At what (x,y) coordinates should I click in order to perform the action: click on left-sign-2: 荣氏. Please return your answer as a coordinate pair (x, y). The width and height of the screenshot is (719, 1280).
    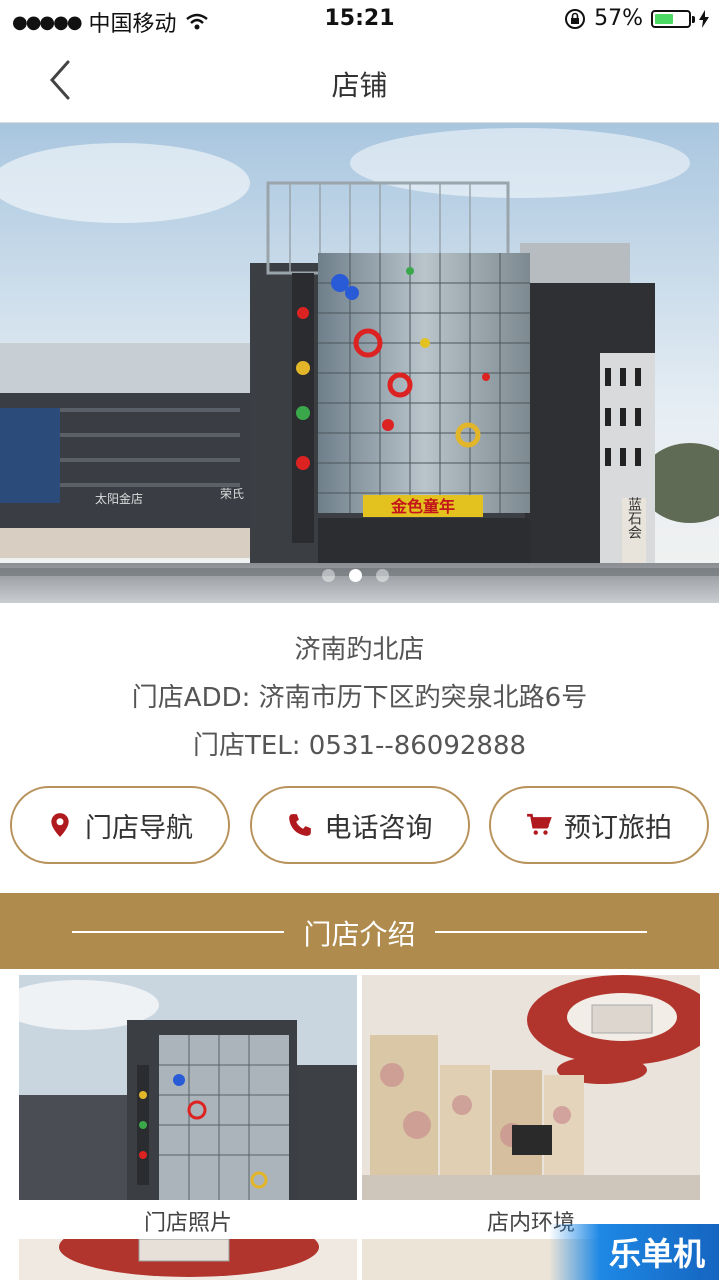
    Looking at the image, I should click on (232, 494).